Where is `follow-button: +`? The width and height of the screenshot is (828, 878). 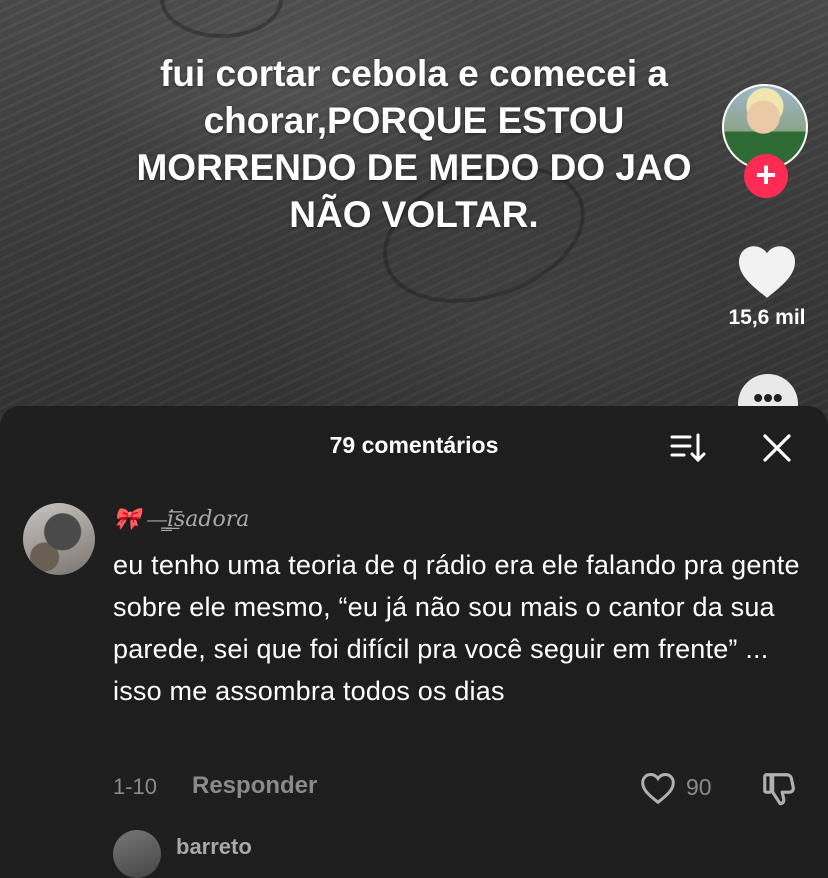 follow-button: + is located at coordinates (766, 176).